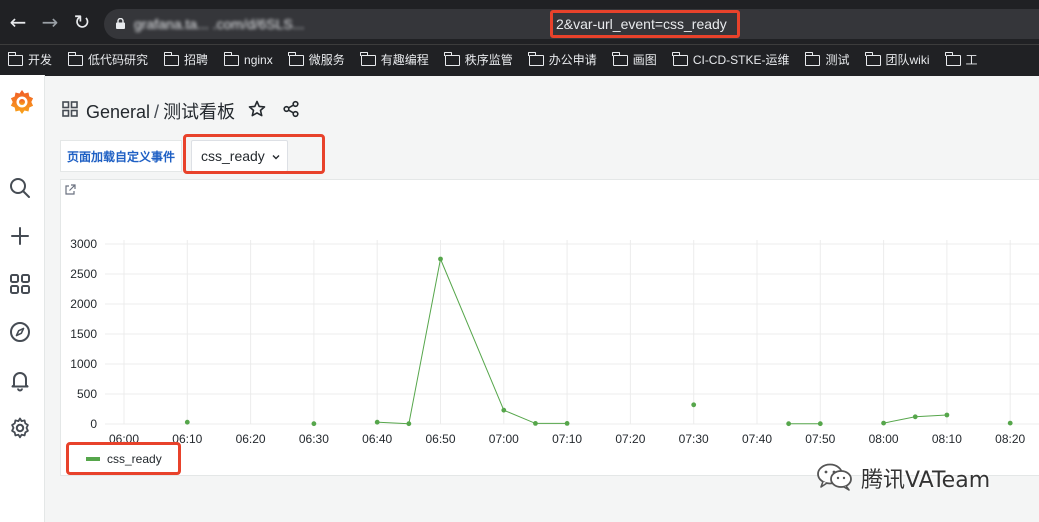 This screenshot has width=1039, height=522. Describe the element at coordinates (478, 60) in the screenshot. I see `bookmark-item: 秩序监管` at that location.